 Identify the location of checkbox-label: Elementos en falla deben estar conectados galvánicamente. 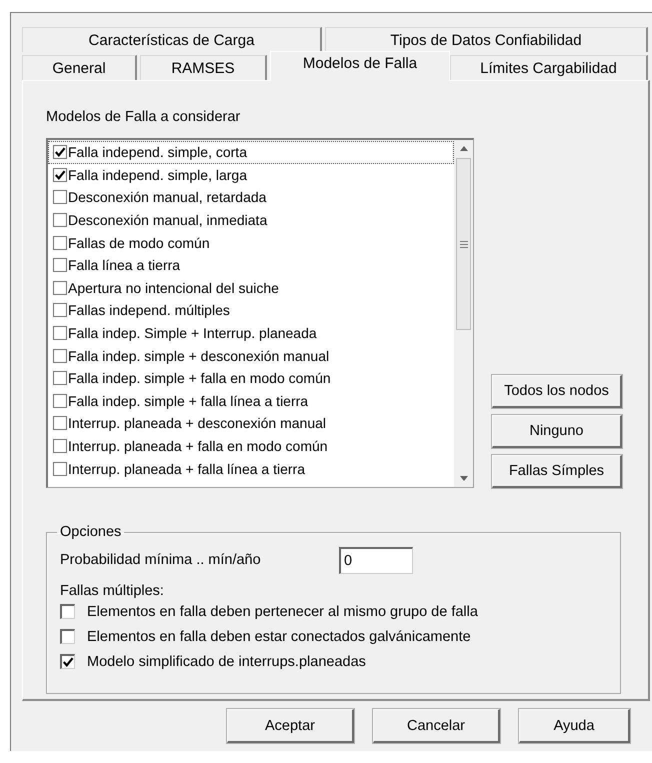
(279, 636).